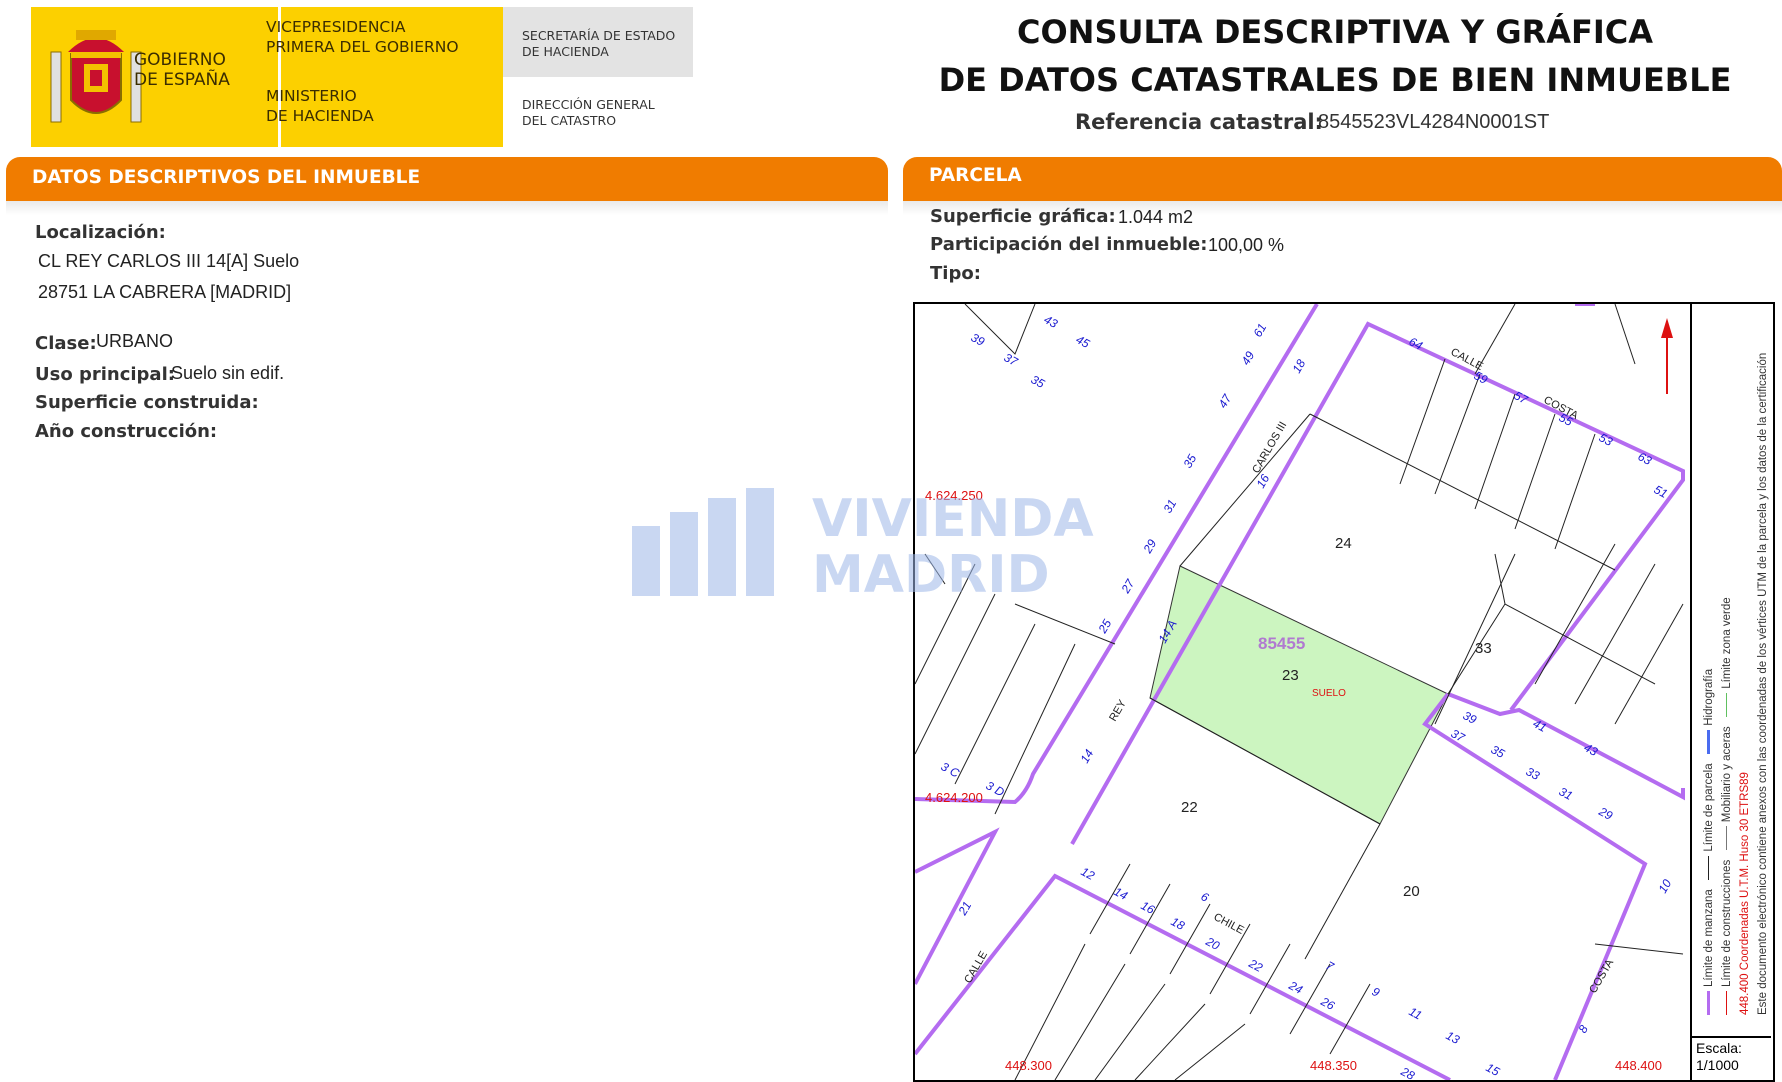  I want to click on street-number: 47, so click(1224, 401).